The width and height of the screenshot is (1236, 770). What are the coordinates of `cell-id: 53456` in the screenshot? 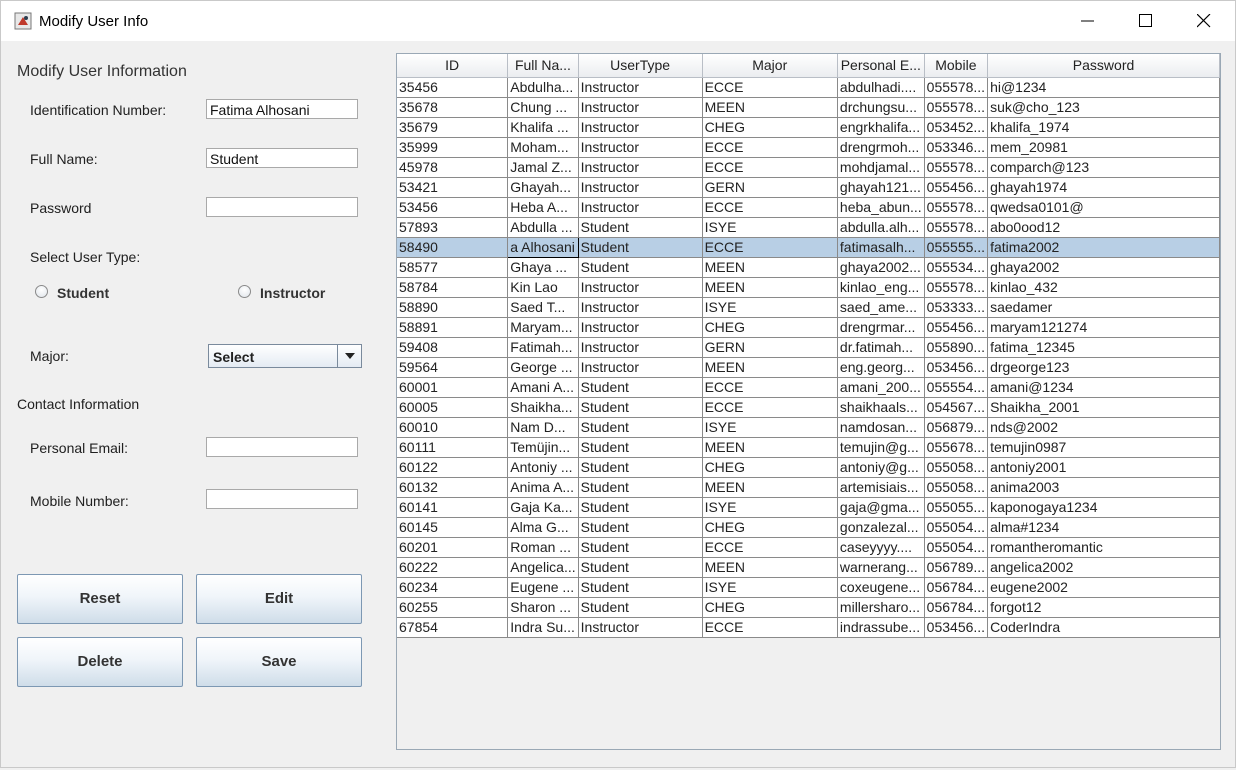 It's located at (453, 207).